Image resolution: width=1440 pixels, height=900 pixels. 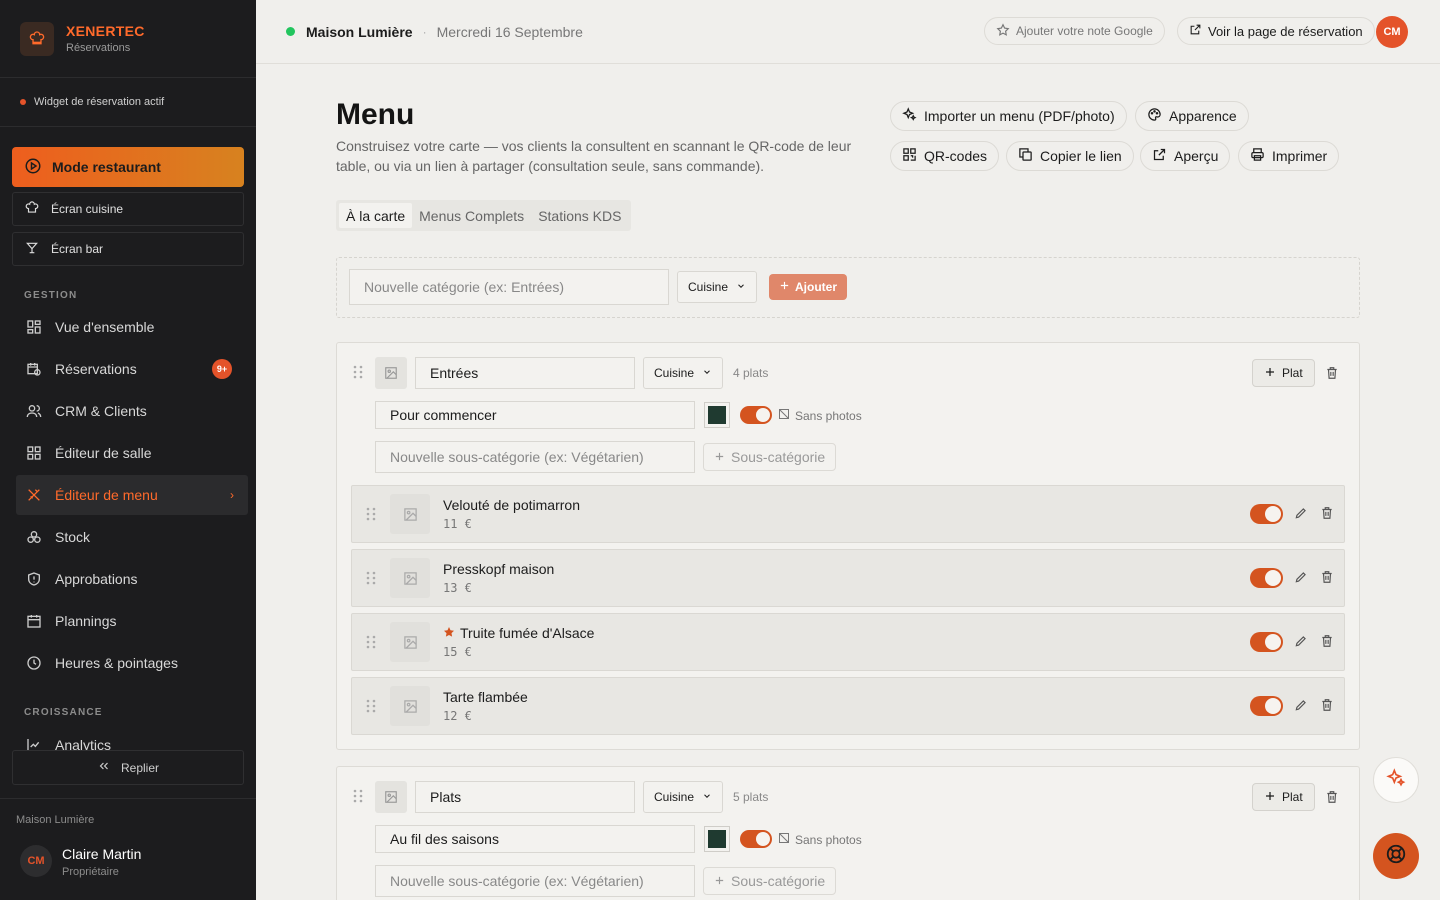 I want to click on list-item: Velouté de potimarron 11 €, so click(x=848, y=514).